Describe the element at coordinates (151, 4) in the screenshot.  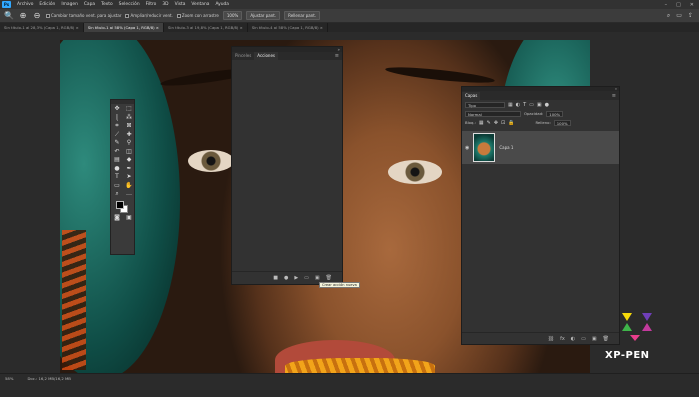
I see `menu-filtro: Filtro` at that location.